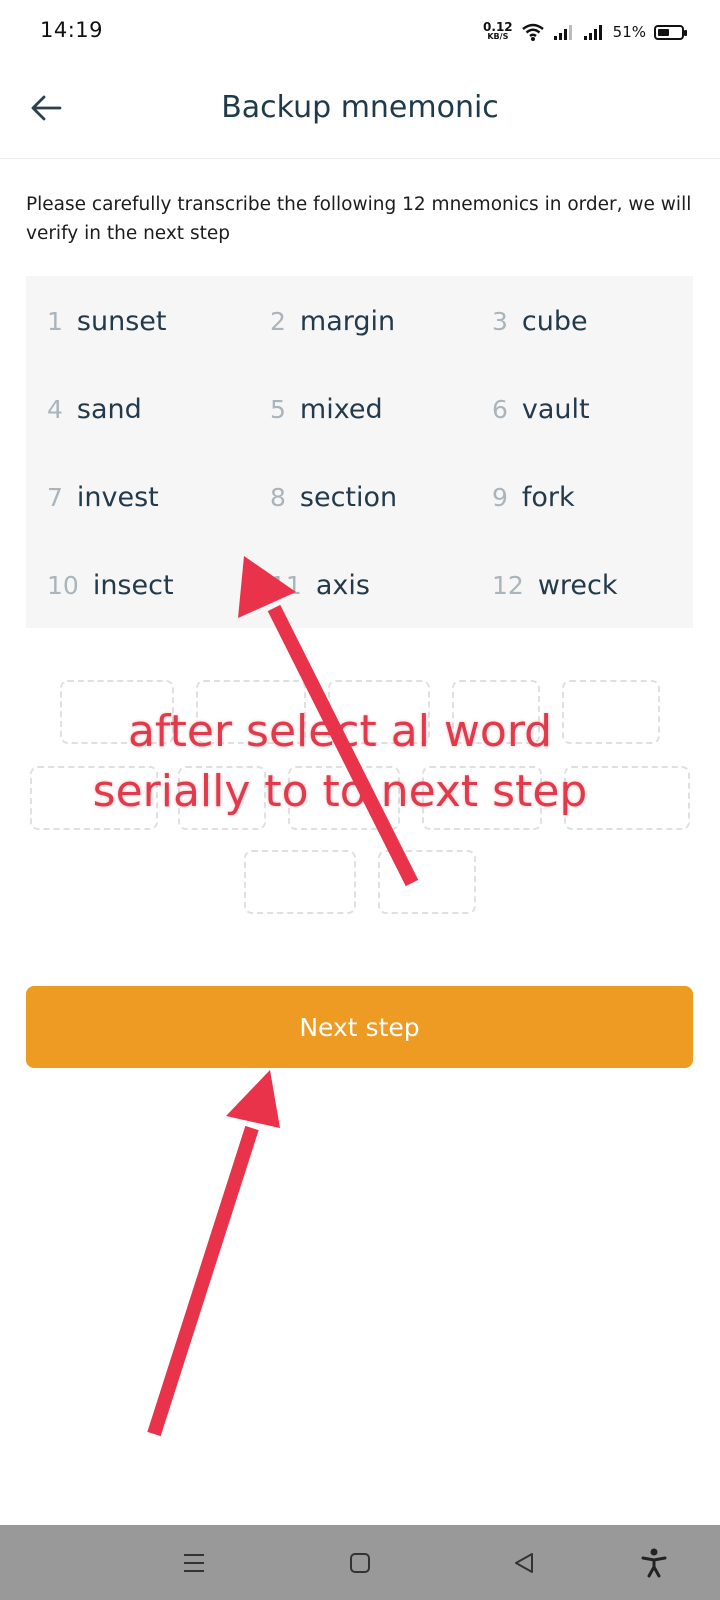 The width and height of the screenshot is (720, 1600). Describe the element at coordinates (117, 497) in the screenshot. I see `mnemonic-word: invest` at that location.